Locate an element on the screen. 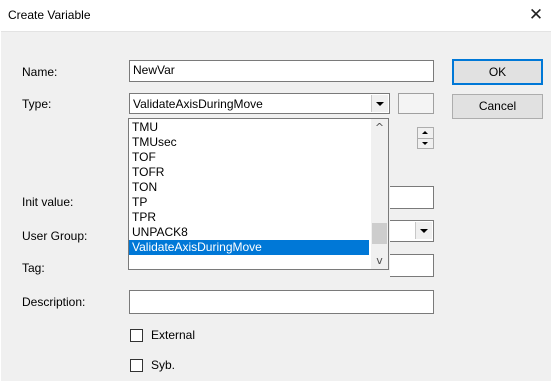 The image size is (552, 381). list-item: TOF is located at coordinates (144, 157).